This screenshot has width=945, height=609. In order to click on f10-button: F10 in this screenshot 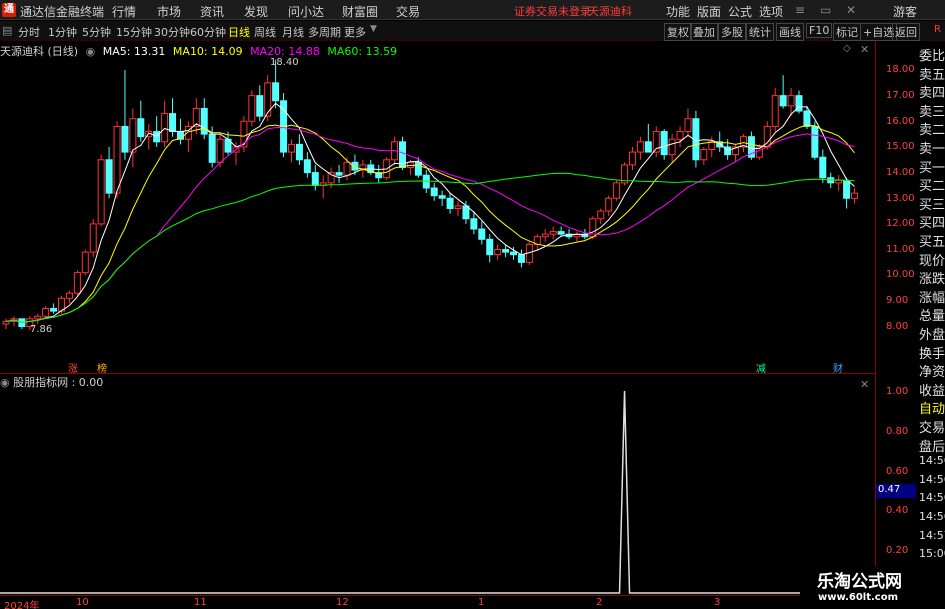, I will do `click(819, 30)`.